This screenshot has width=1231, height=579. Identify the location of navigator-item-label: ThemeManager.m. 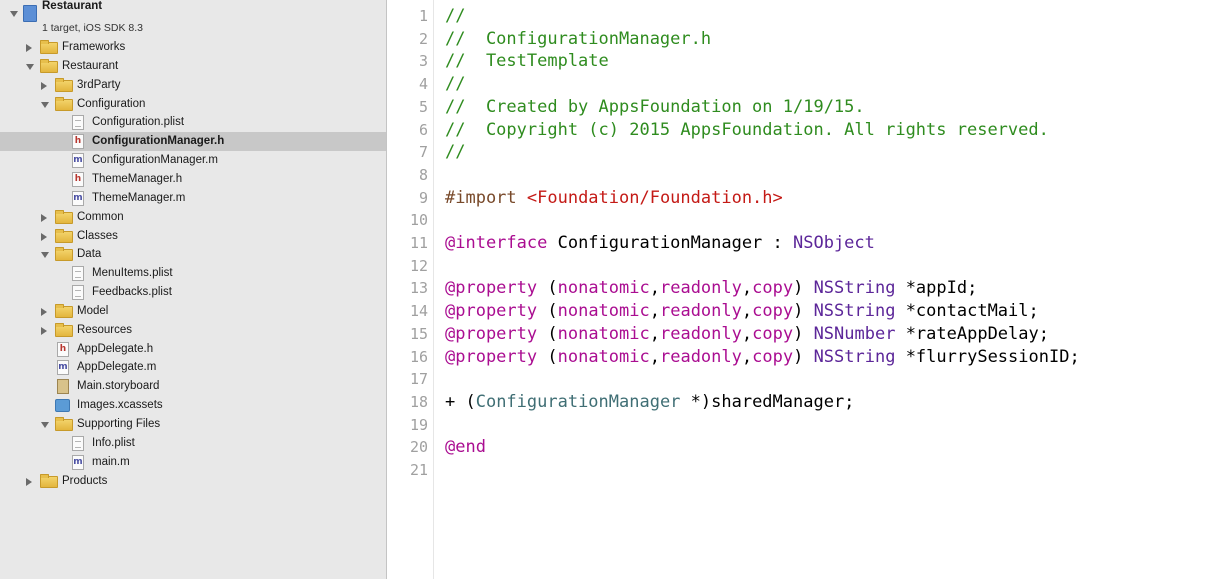
(139, 197).